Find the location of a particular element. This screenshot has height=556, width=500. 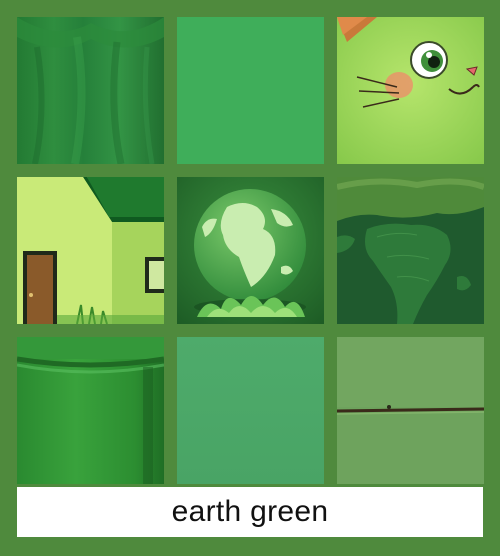

cat-face-icon is located at coordinates (410, 90).